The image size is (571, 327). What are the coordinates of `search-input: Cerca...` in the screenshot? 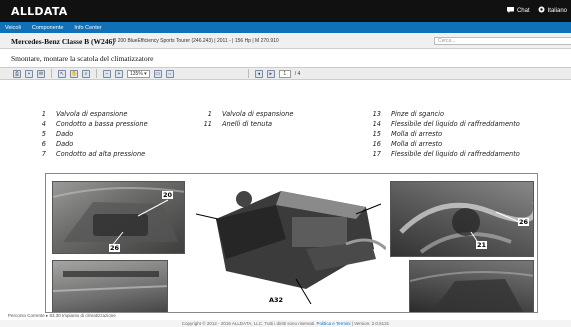 It's located at (502, 41).